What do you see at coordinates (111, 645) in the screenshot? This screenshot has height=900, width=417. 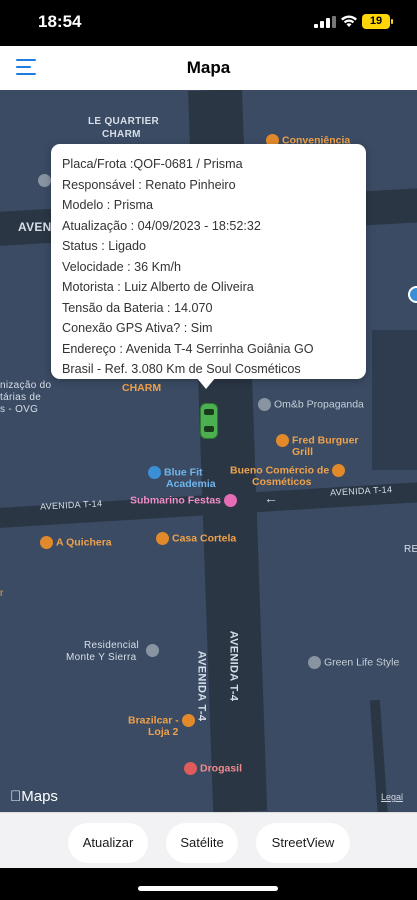 I see `map-label-residencial-1: Residencial` at bounding box center [111, 645].